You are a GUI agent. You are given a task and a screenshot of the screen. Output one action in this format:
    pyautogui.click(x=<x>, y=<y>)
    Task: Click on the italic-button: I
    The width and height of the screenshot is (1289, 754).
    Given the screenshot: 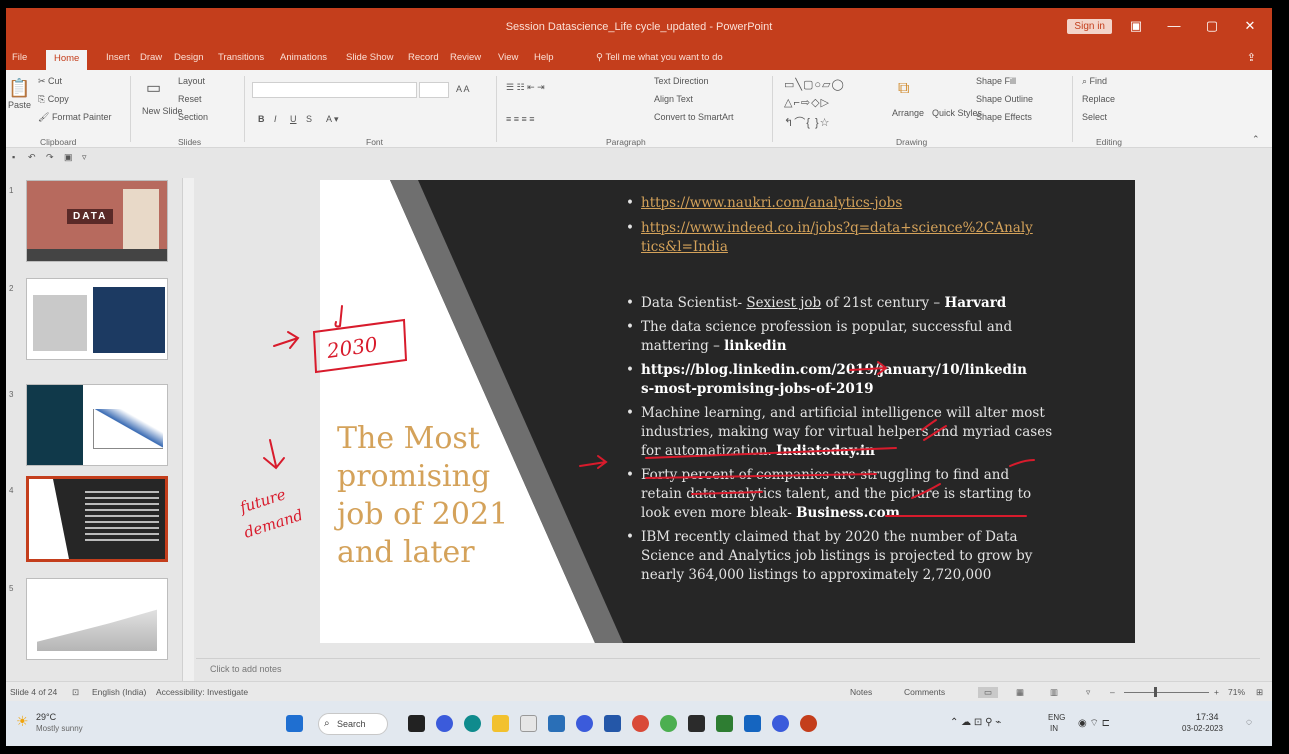 What is the action you would take?
    pyautogui.click(x=275, y=119)
    